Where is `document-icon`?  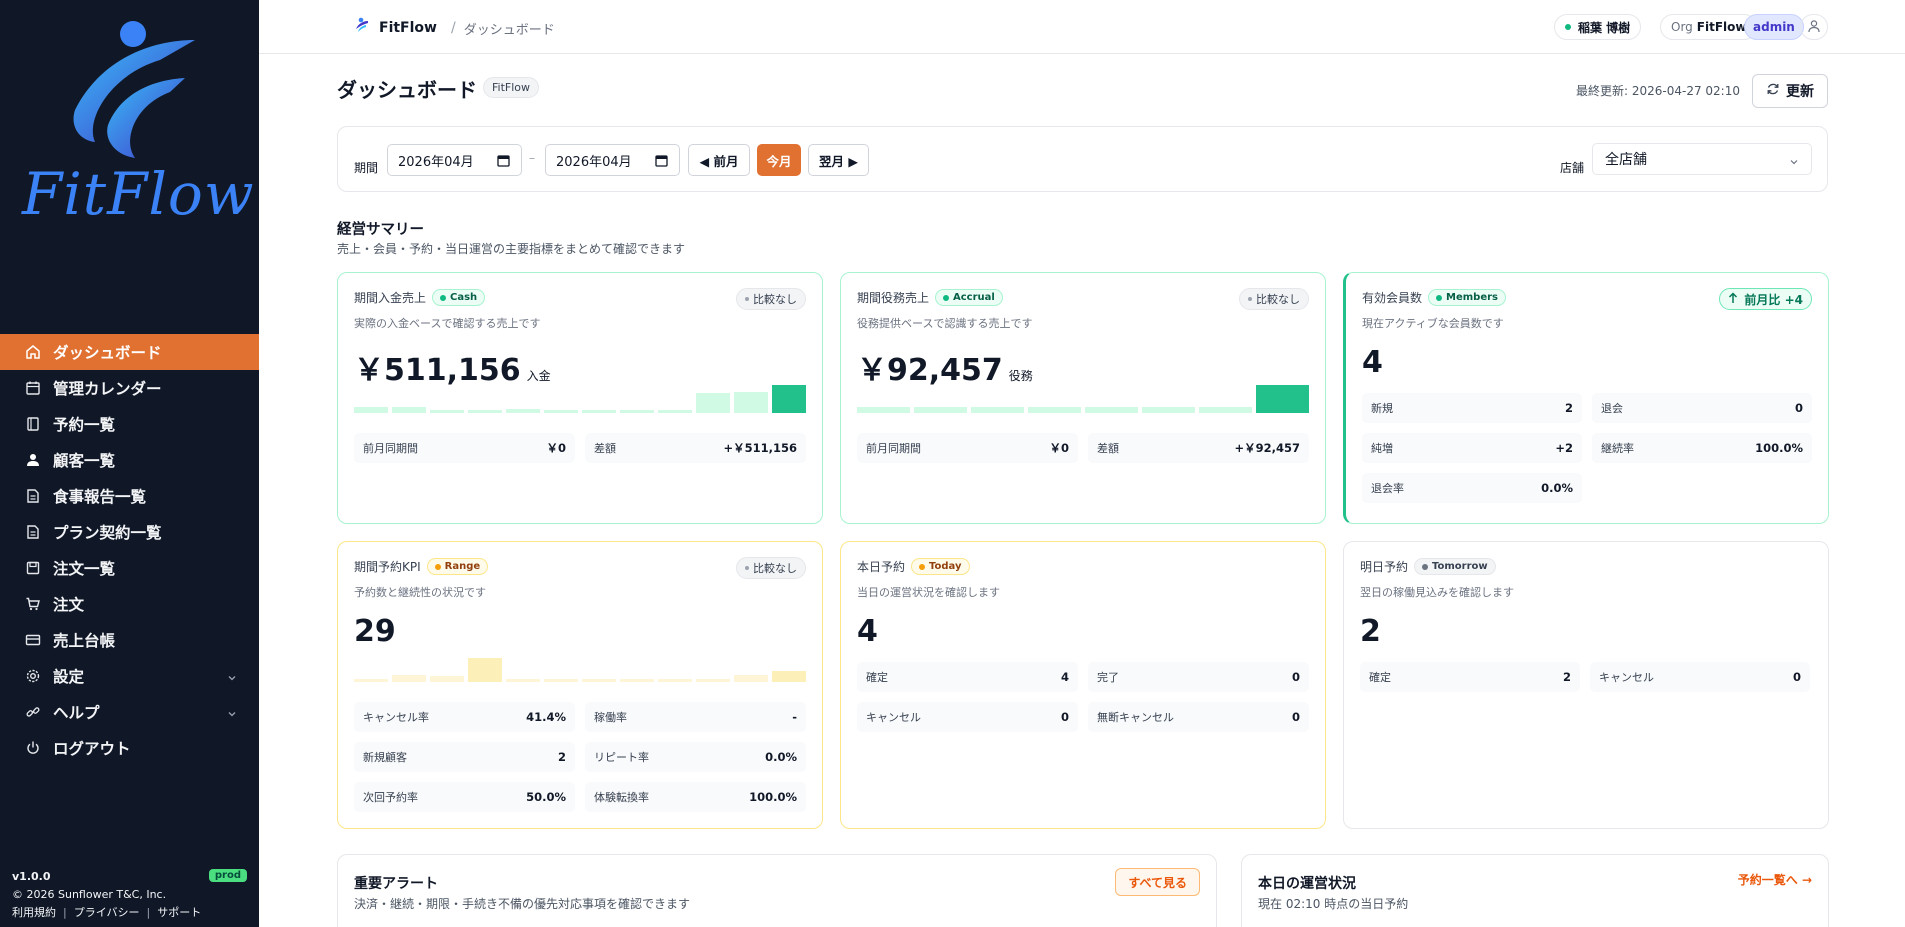 document-icon is located at coordinates (33, 496).